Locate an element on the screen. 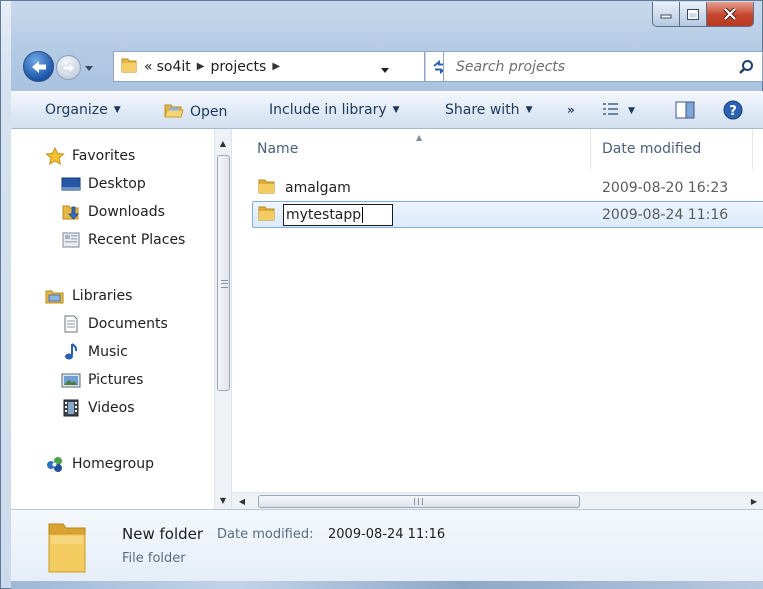  maximize-icon is located at coordinates (693, 14).